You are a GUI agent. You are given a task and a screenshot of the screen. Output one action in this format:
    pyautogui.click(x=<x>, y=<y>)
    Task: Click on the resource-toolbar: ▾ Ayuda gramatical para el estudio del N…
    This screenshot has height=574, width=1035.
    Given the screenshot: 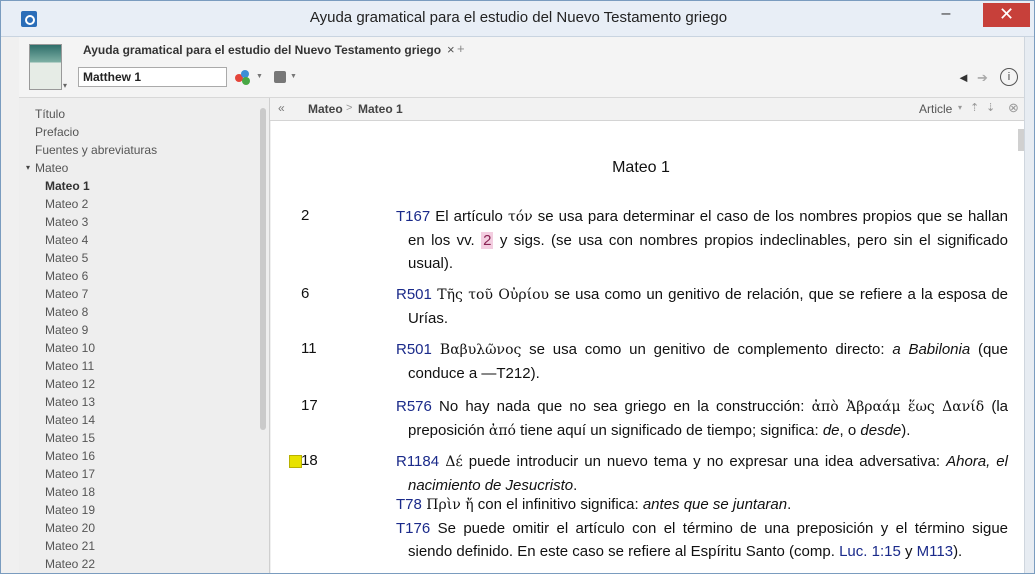 What is the action you would take?
    pyautogui.click(x=526, y=67)
    